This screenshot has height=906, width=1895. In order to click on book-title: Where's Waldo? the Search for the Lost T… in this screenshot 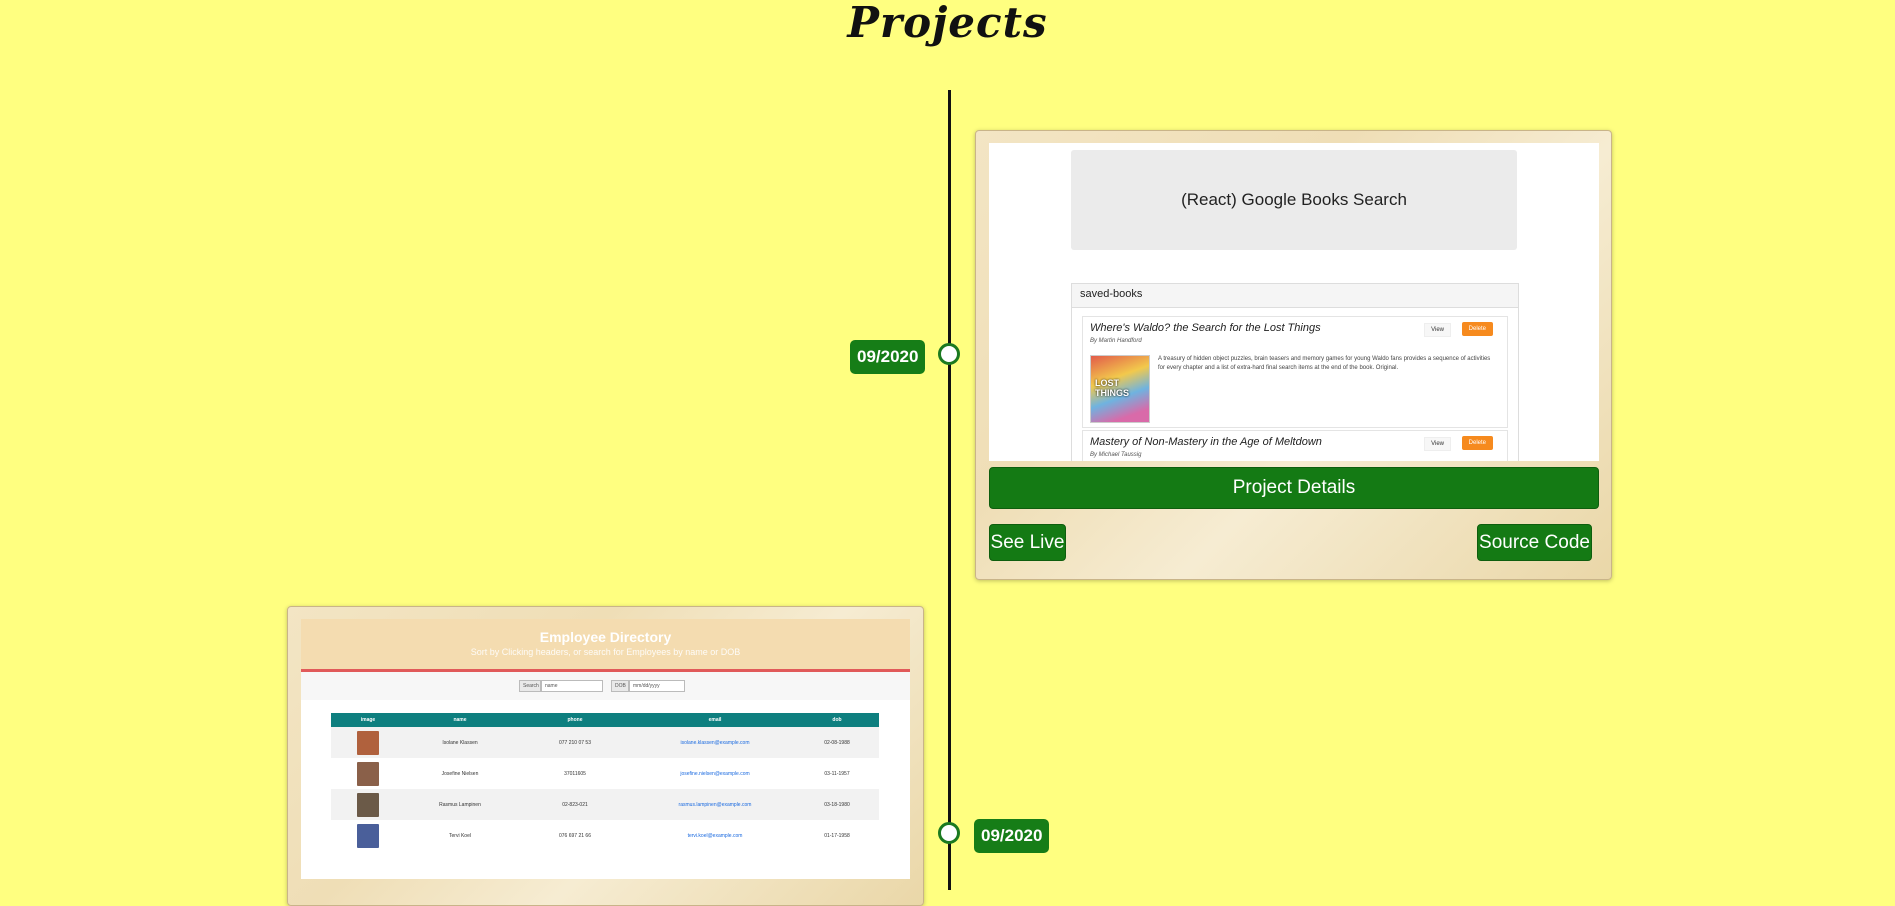, I will do `click(1205, 328)`.